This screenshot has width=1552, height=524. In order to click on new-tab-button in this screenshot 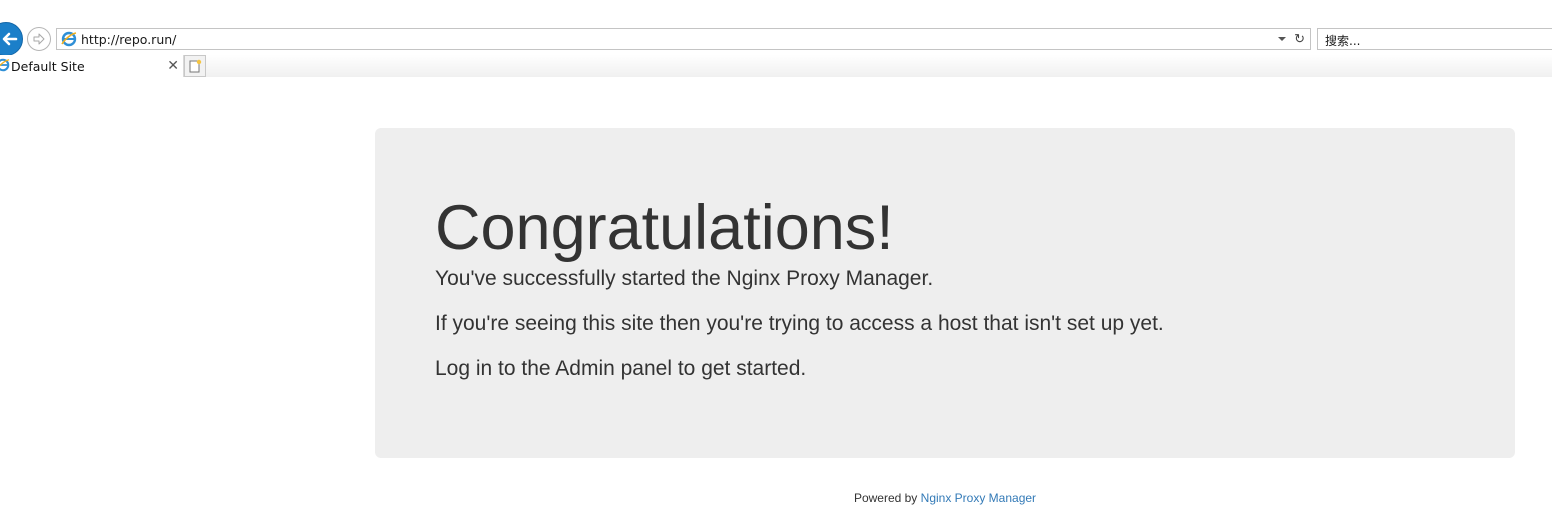, I will do `click(195, 66)`.